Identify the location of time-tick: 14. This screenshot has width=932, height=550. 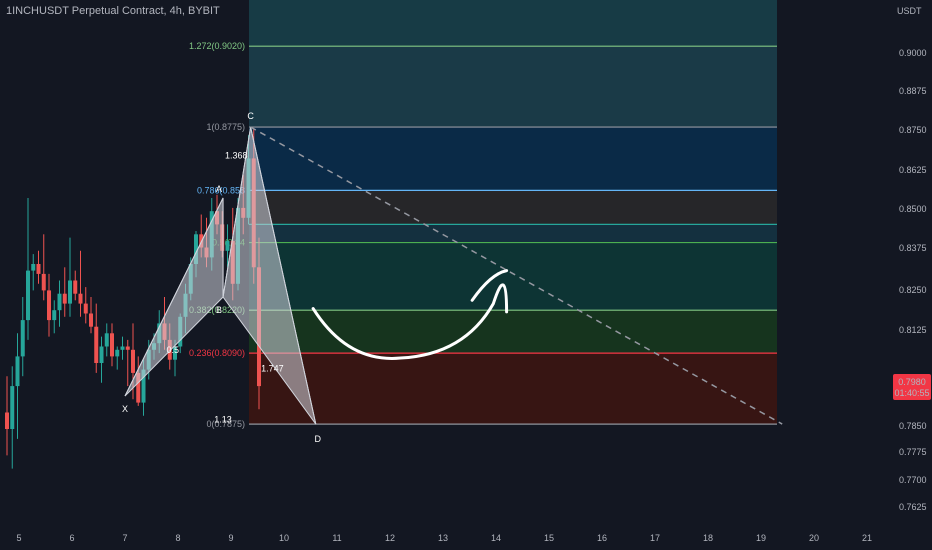
(496, 538).